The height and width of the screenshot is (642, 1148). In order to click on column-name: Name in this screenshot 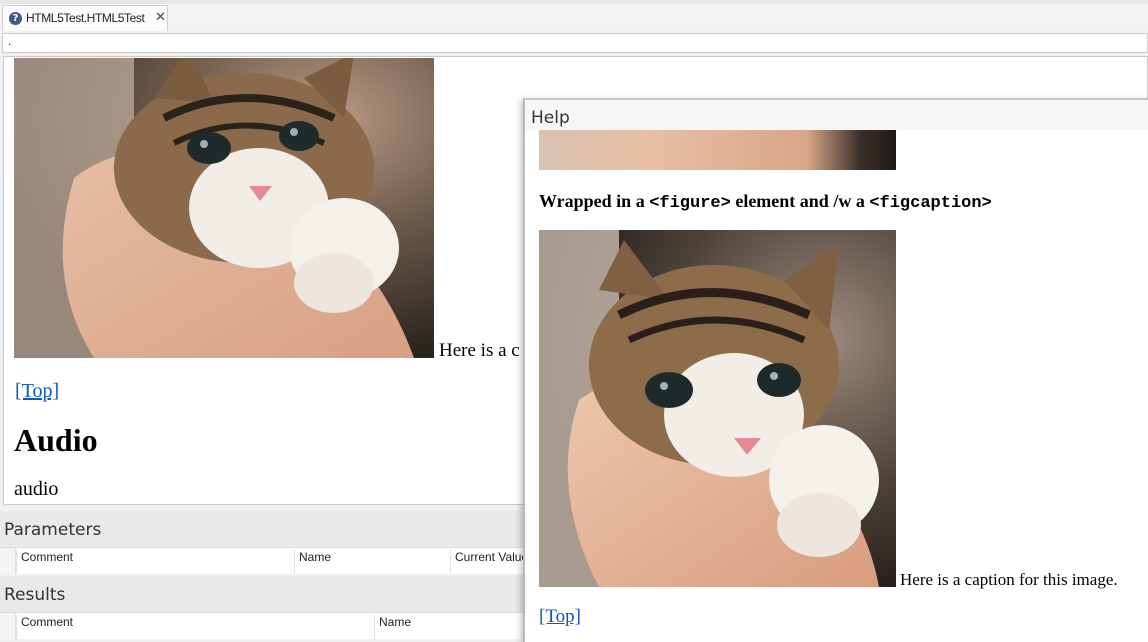, I will do `click(372, 562)`.